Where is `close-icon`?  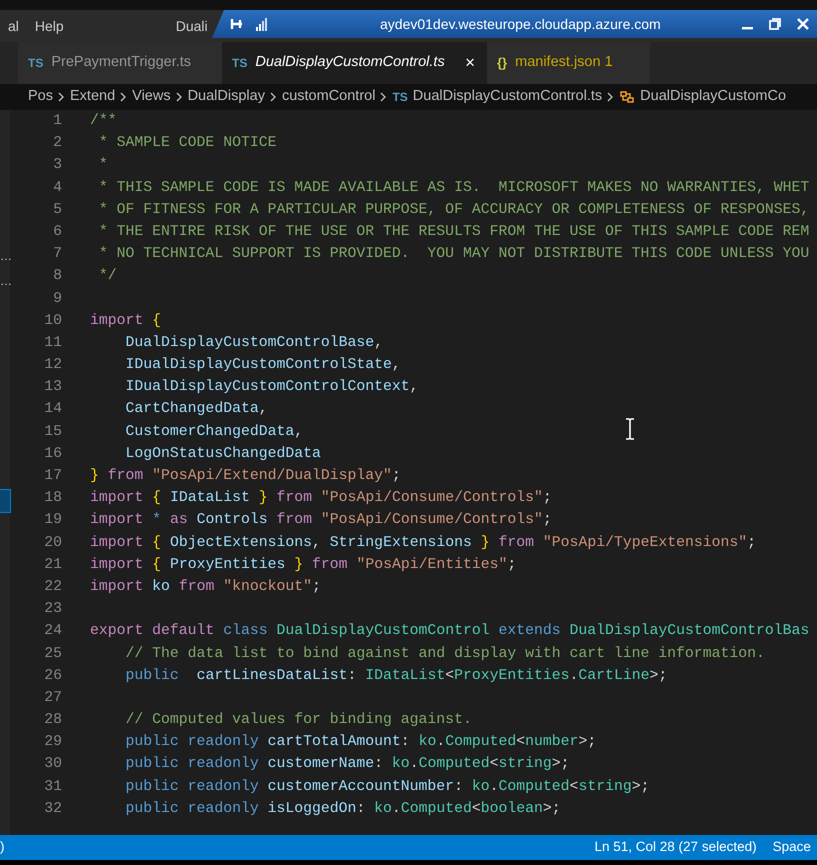
close-icon is located at coordinates (803, 24).